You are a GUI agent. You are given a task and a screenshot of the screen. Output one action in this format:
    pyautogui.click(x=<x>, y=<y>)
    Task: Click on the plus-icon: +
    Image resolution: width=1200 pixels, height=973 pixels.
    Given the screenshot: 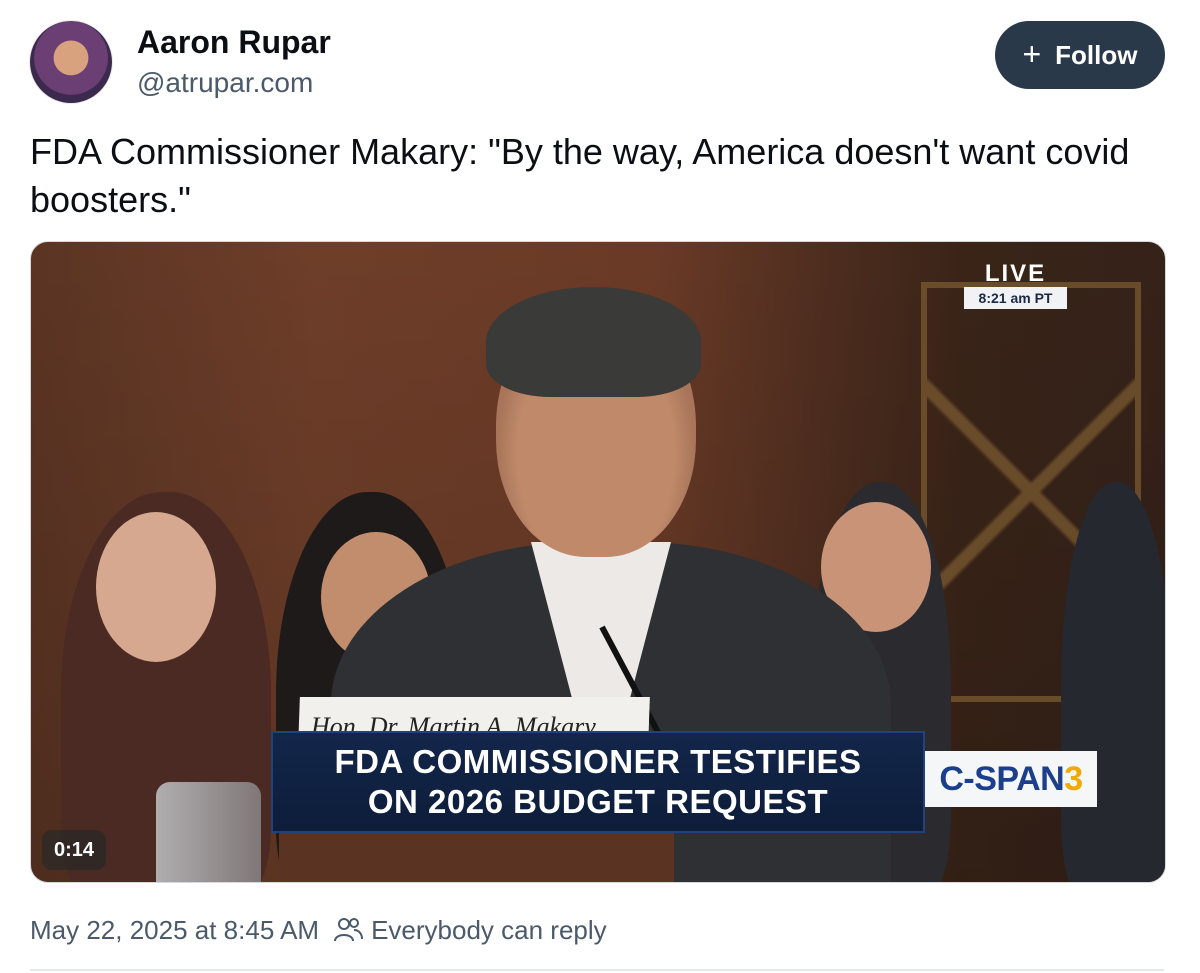 What is the action you would take?
    pyautogui.click(x=1032, y=53)
    